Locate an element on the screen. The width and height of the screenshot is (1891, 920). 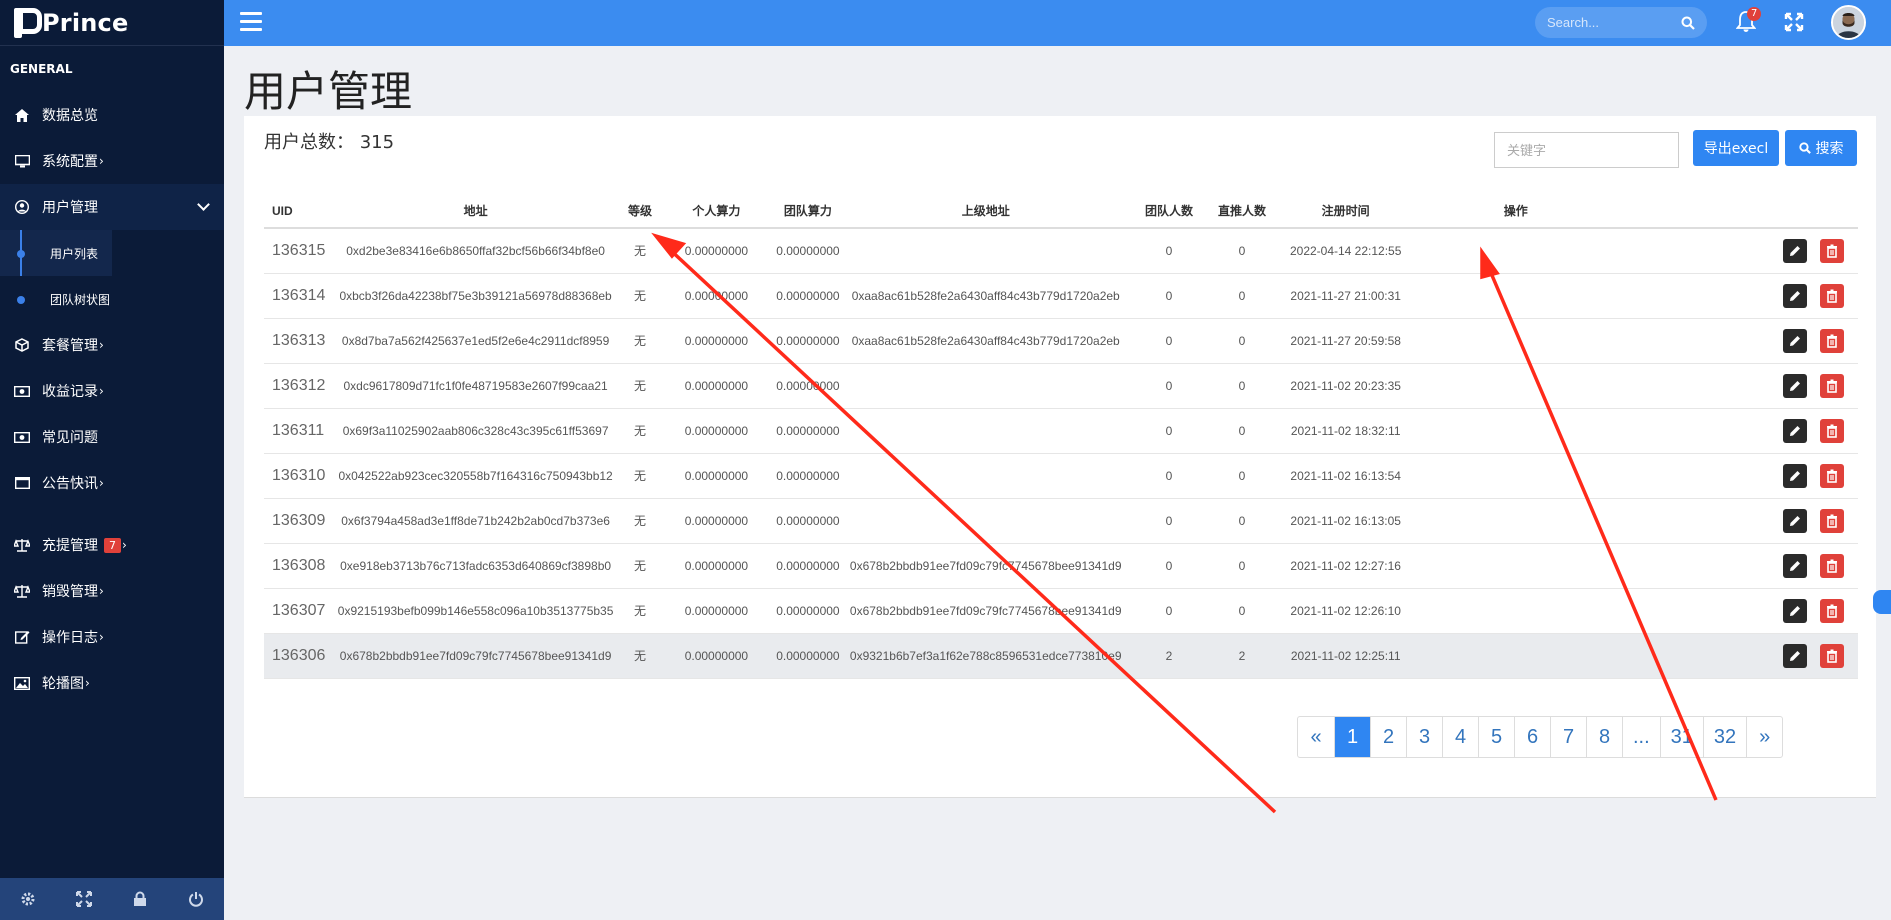
power-icon is located at coordinates (196, 899).